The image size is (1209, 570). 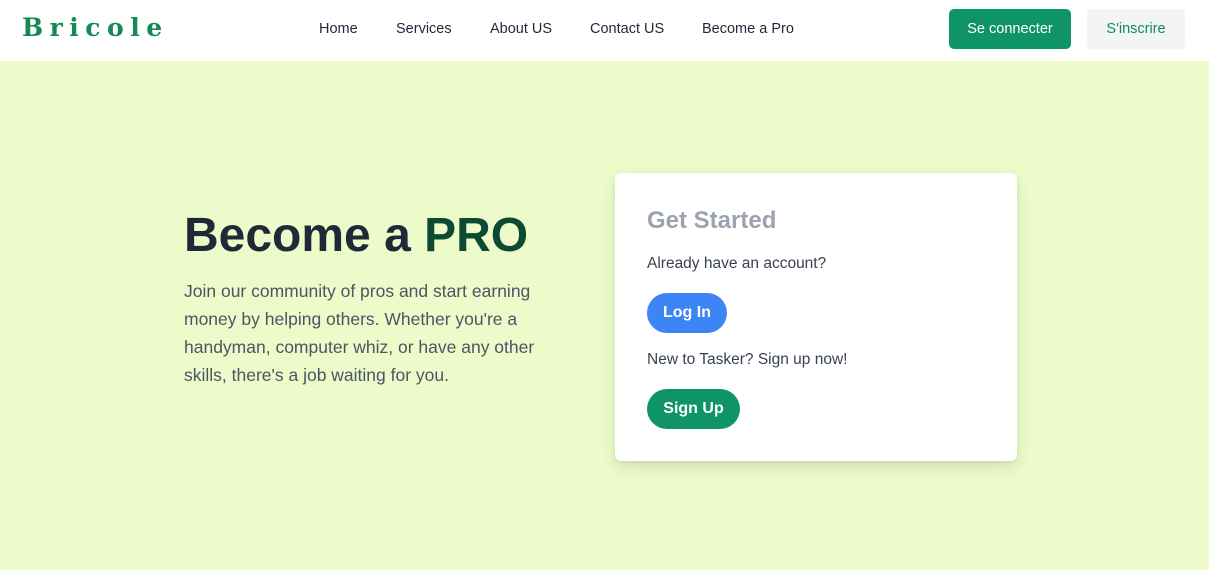 I want to click on hero-title-prefix: Become a, so click(x=297, y=235).